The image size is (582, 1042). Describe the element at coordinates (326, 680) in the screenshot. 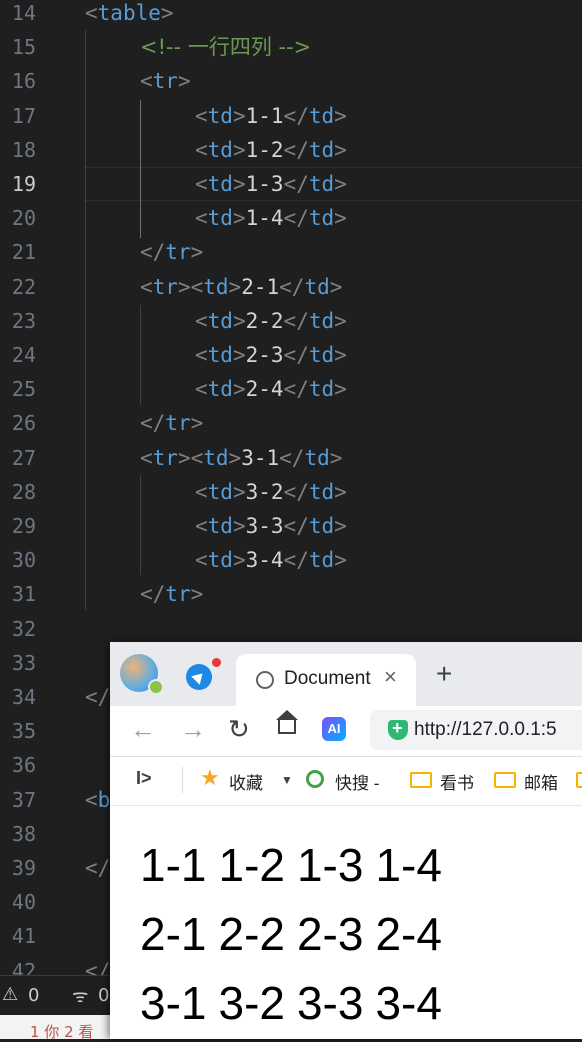

I see `tab-document: Document ×` at that location.